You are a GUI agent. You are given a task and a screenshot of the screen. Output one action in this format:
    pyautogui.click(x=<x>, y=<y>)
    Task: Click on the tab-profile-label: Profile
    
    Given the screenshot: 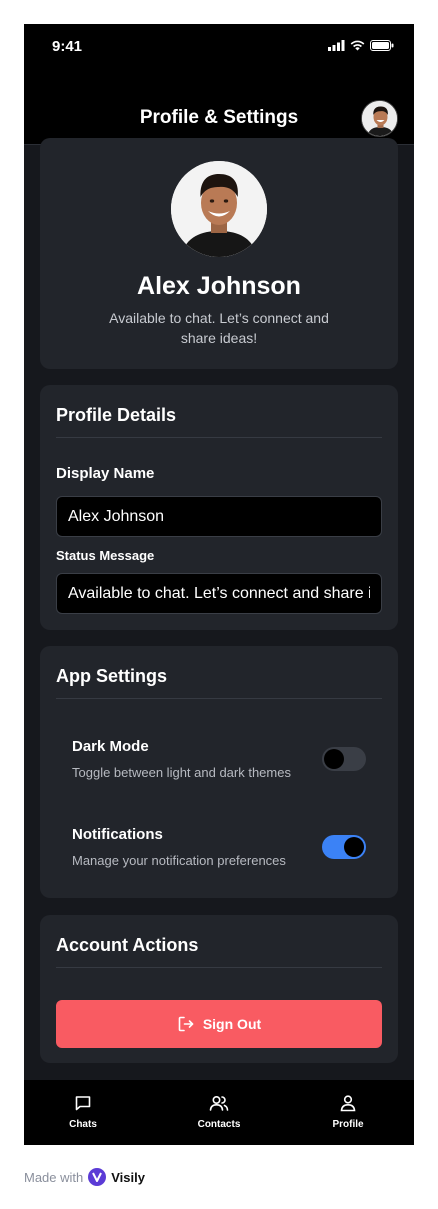 What is the action you would take?
    pyautogui.click(x=348, y=1124)
    